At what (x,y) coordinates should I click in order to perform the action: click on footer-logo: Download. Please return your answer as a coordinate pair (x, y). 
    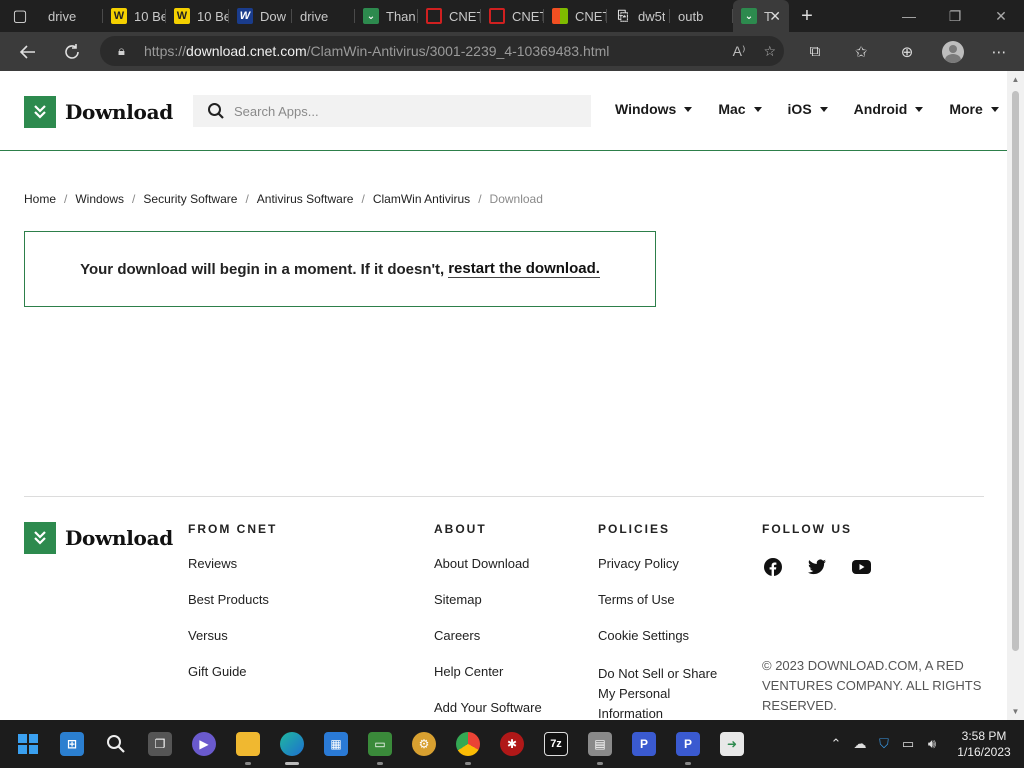
    Looking at the image, I should click on (98, 538).